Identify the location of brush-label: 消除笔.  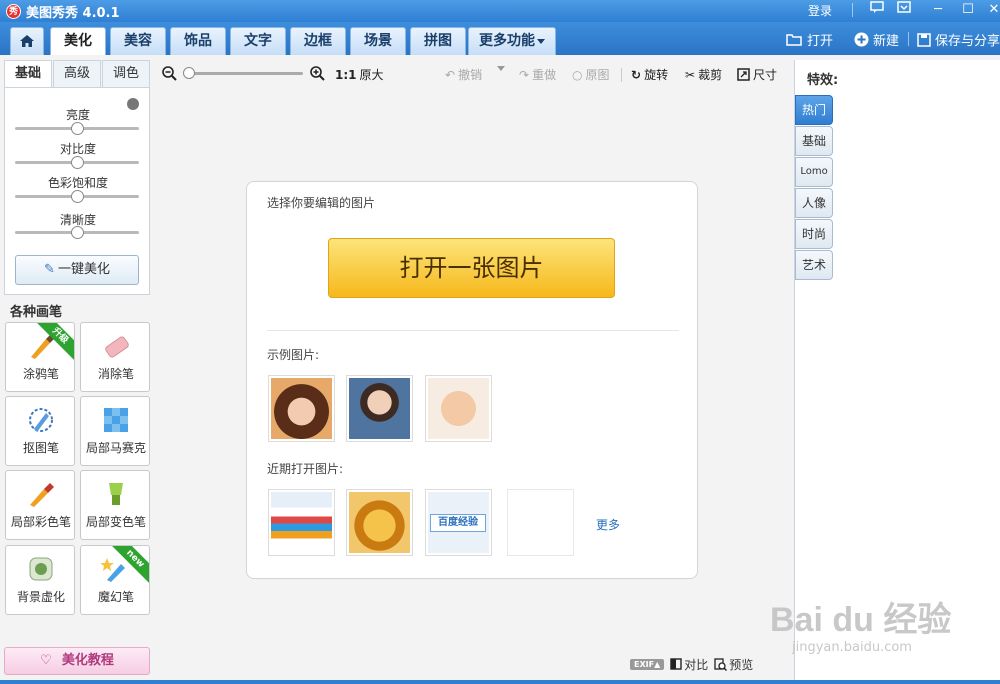
(115, 374).